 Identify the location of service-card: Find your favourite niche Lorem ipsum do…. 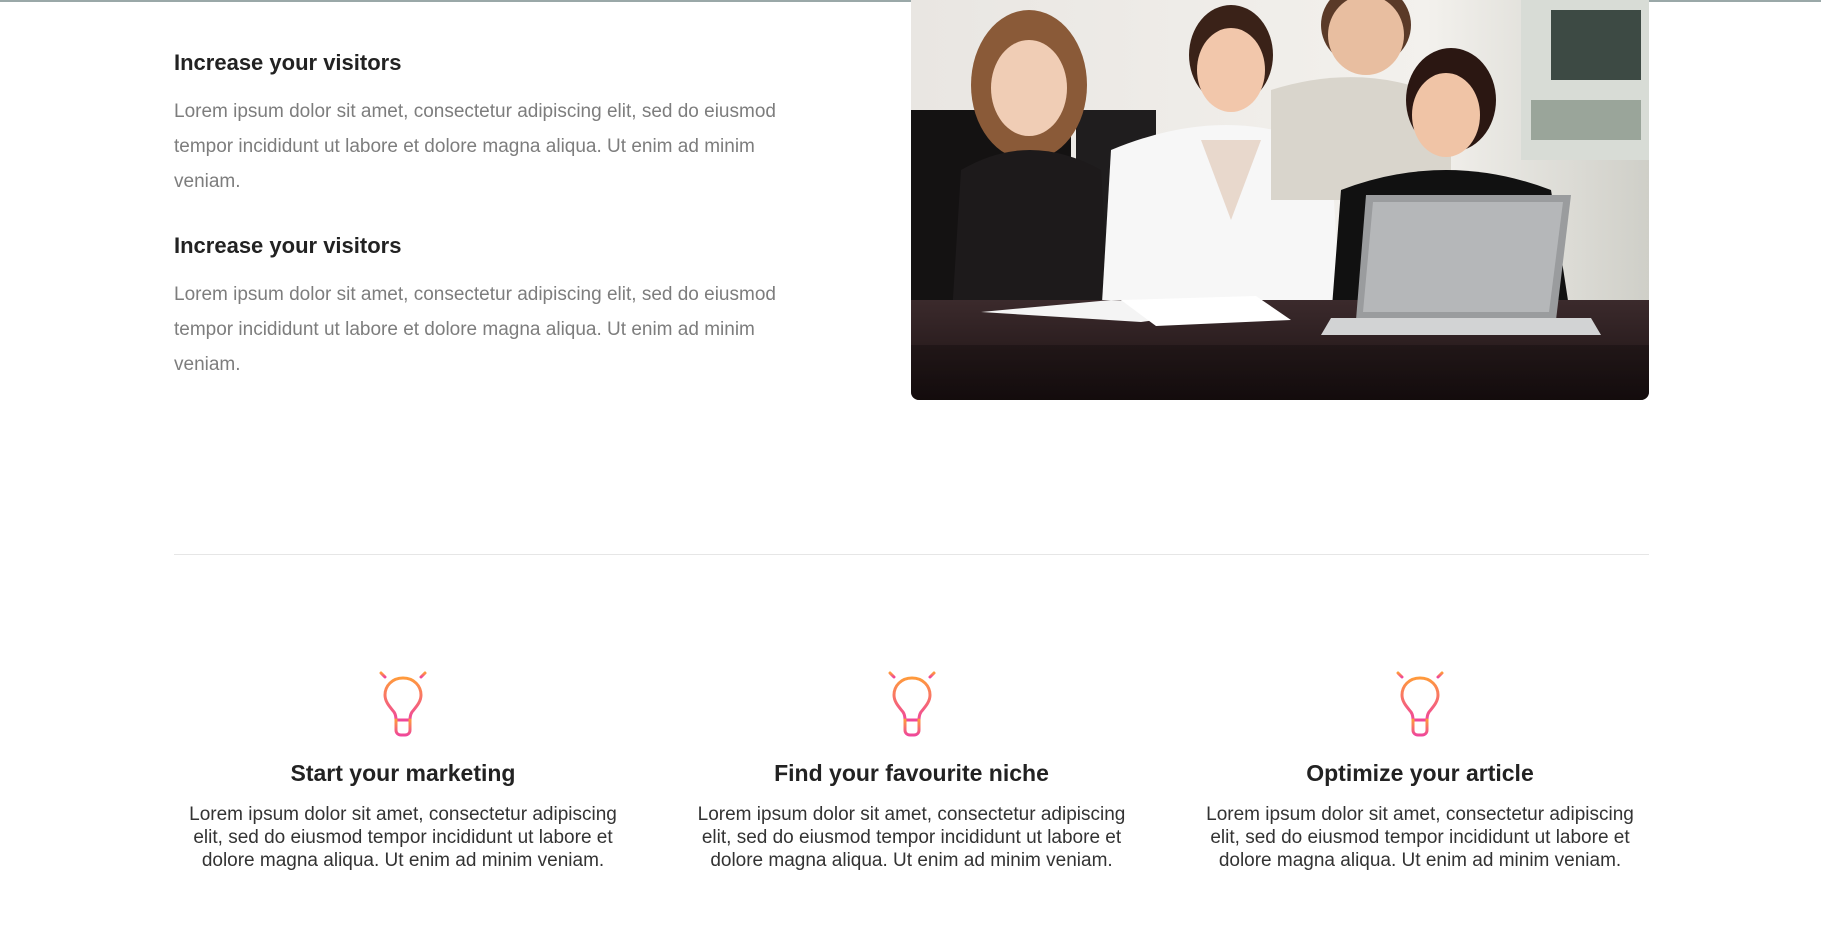
(912, 766).